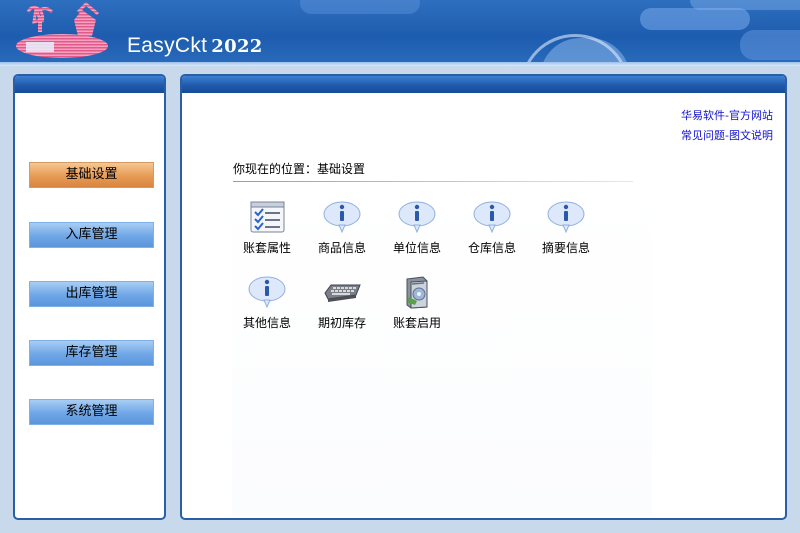 Image resolution: width=800 pixels, height=533 pixels. What do you see at coordinates (565, 248) in the screenshot?
I see `function-label: 摘要信息` at bounding box center [565, 248].